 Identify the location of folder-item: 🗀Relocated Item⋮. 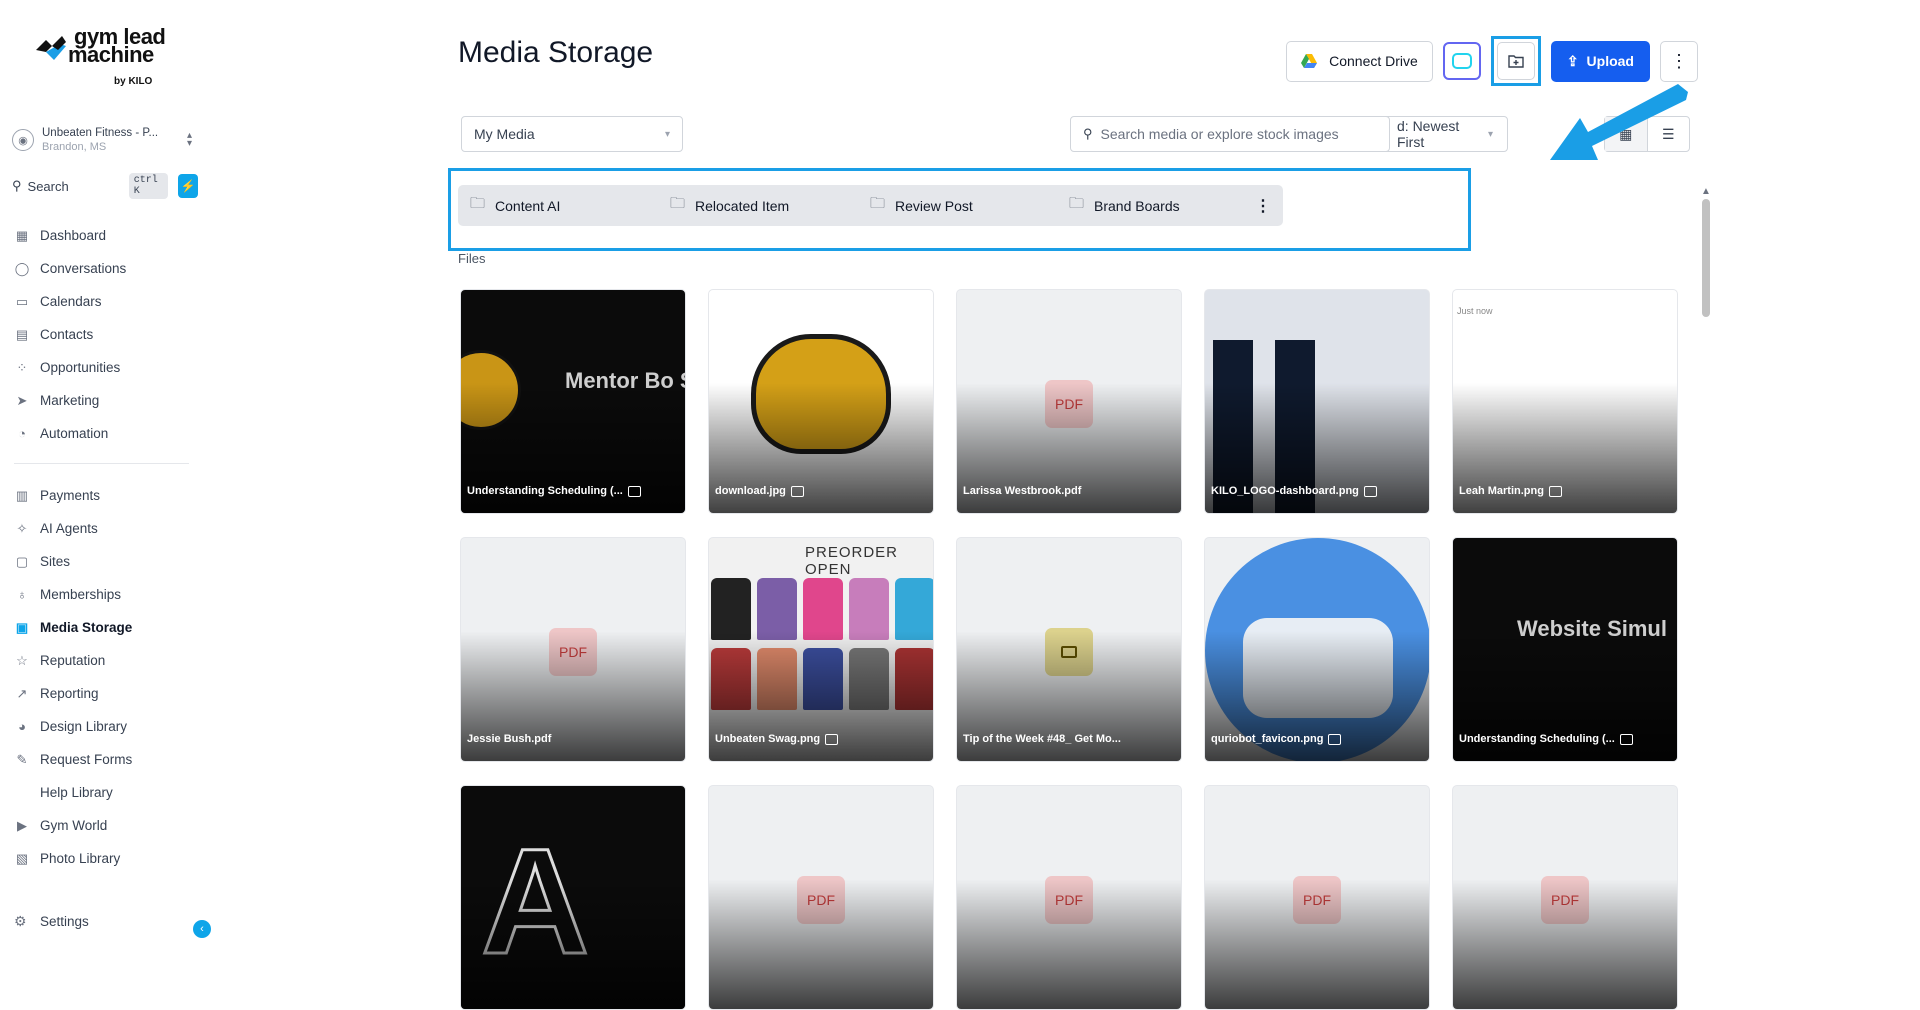
(771, 205).